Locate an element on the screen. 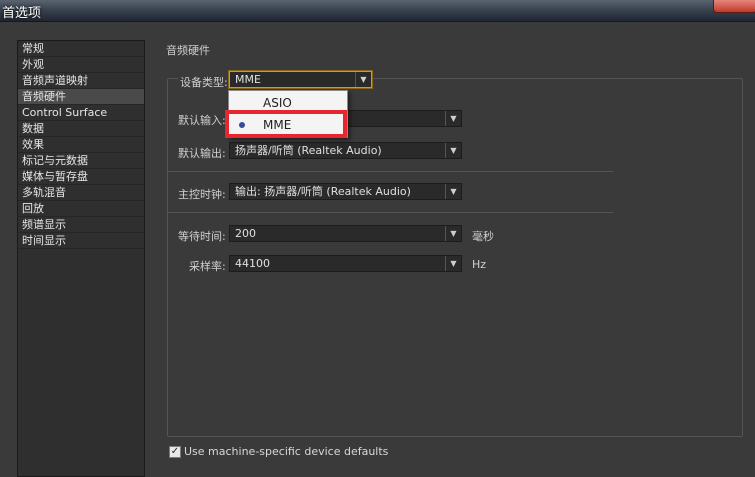  sample-rate-dropdown: 44100 ▼ is located at coordinates (345, 263).